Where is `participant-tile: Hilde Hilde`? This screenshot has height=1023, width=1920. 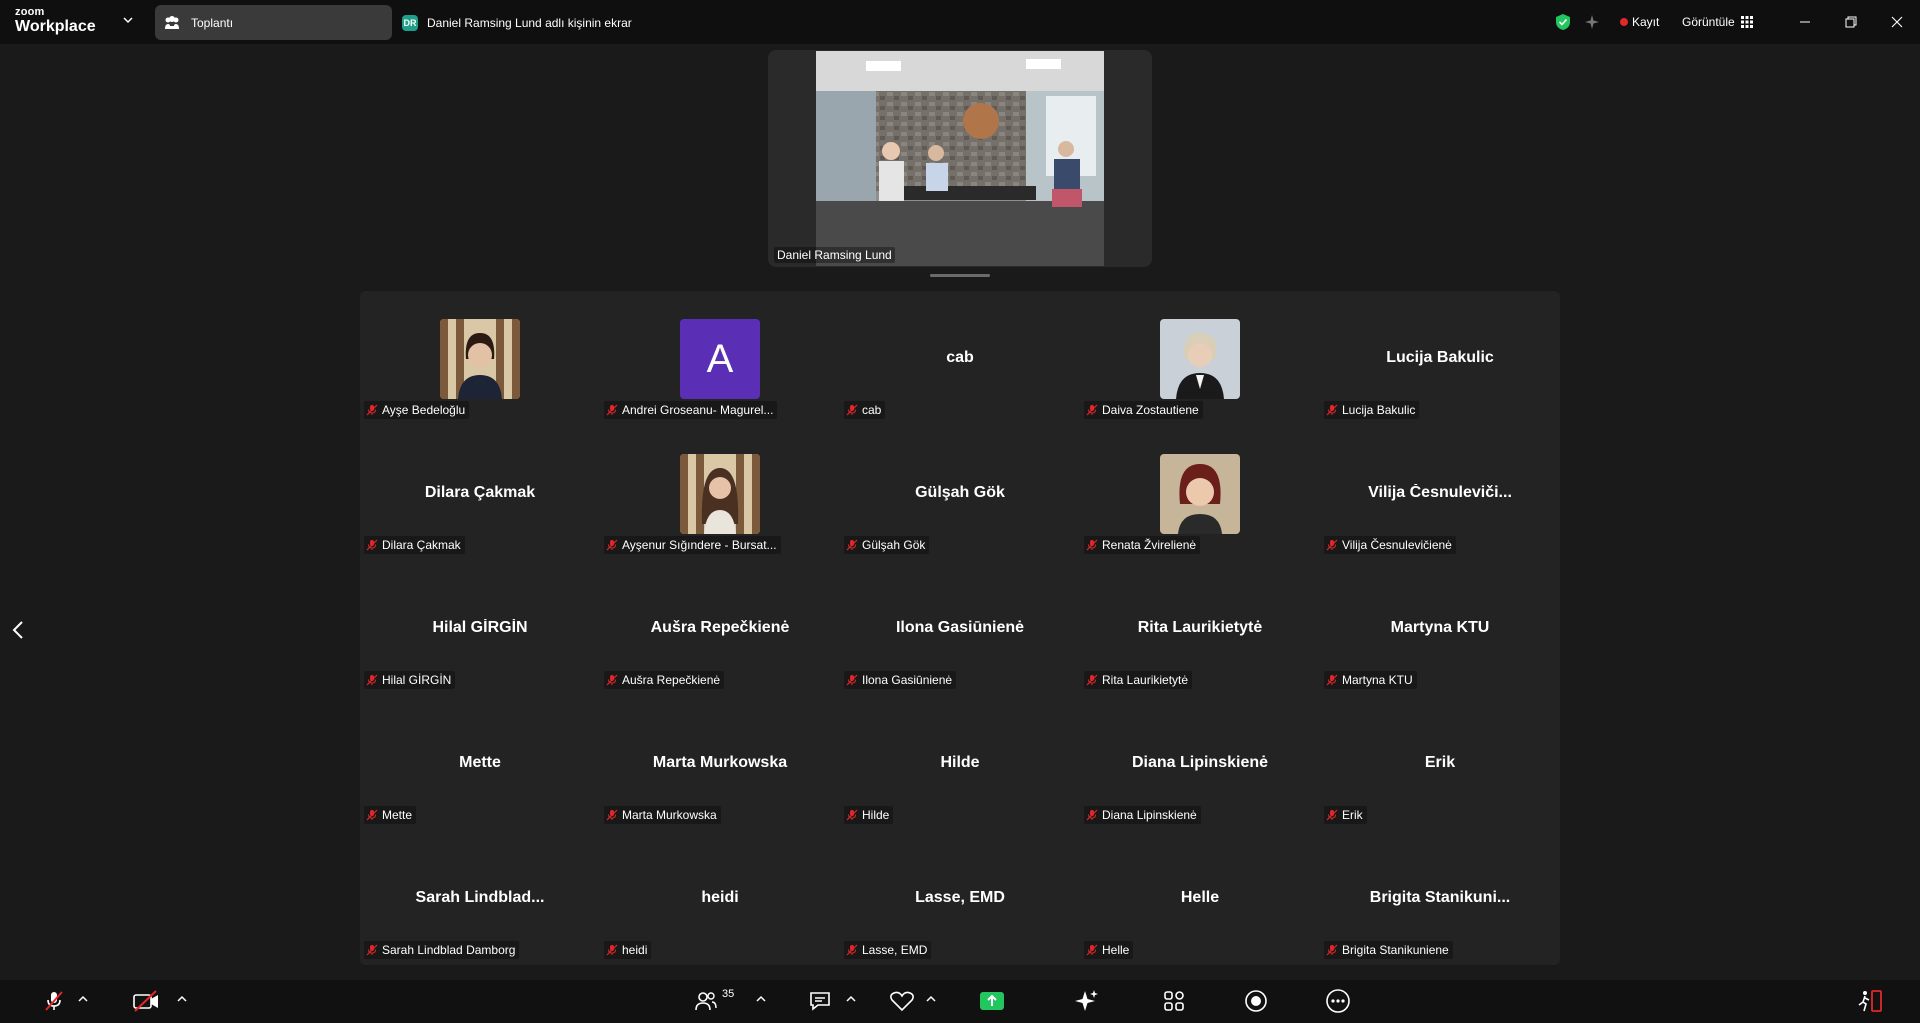
participant-tile: Hilde Hilde is located at coordinates (960, 763).